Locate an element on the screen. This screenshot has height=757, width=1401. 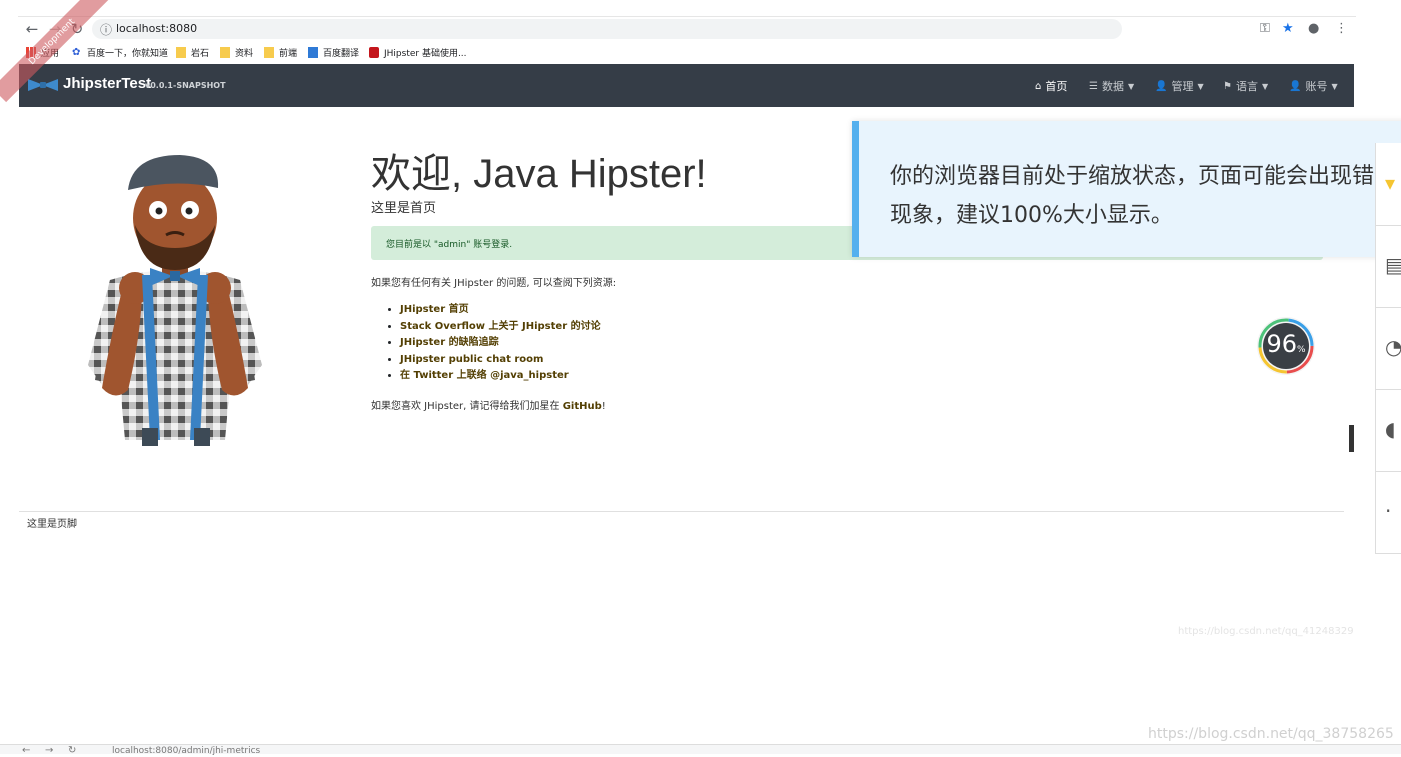
login-alert-text: 您目前是以 "admin" 账号登录. is located at coordinates (449, 245).